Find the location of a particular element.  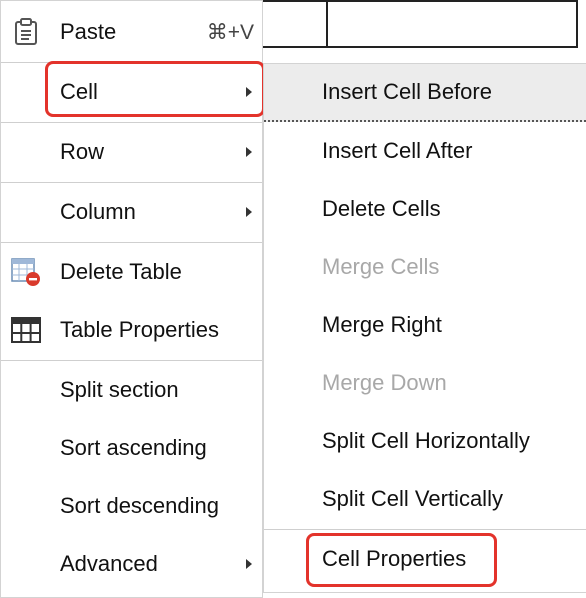

table-grid-icon is located at coordinates (26, 330).